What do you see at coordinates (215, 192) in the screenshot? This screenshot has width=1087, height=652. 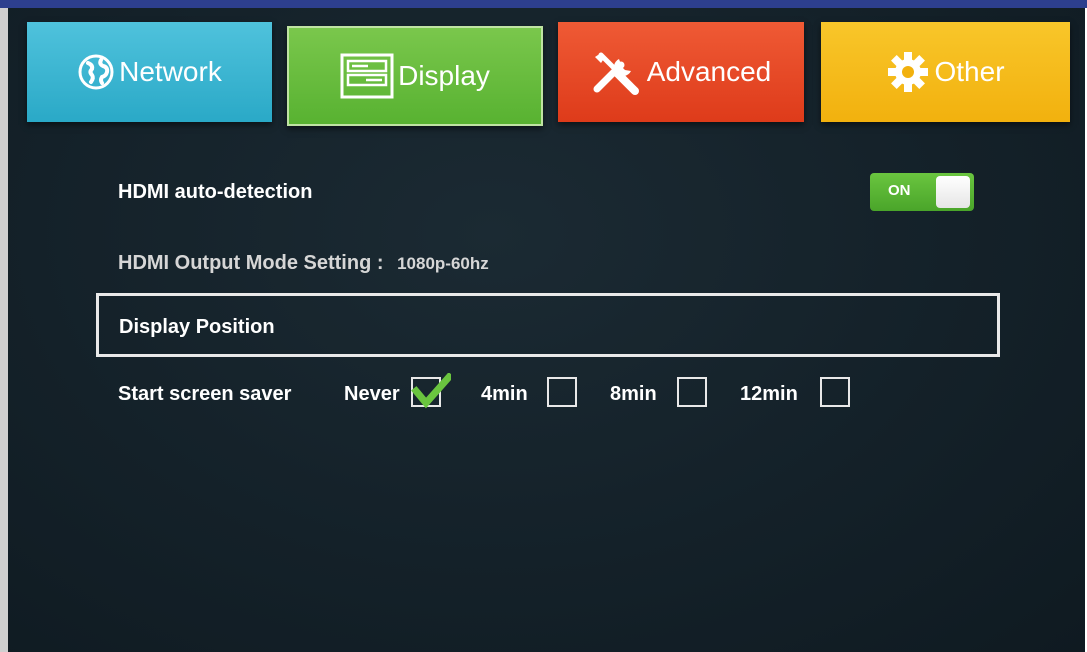 I see `hdmi-auto-detection-label: HDMI auto-detection` at bounding box center [215, 192].